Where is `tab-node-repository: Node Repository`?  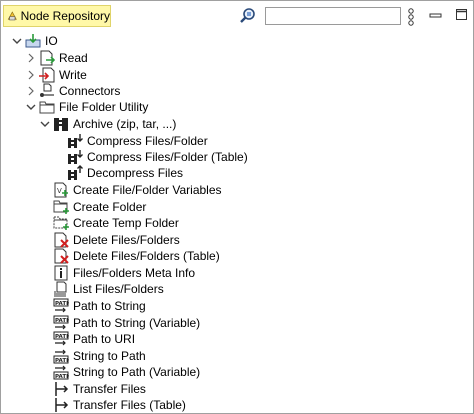 tab-node-repository: Node Repository is located at coordinates (57, 16).